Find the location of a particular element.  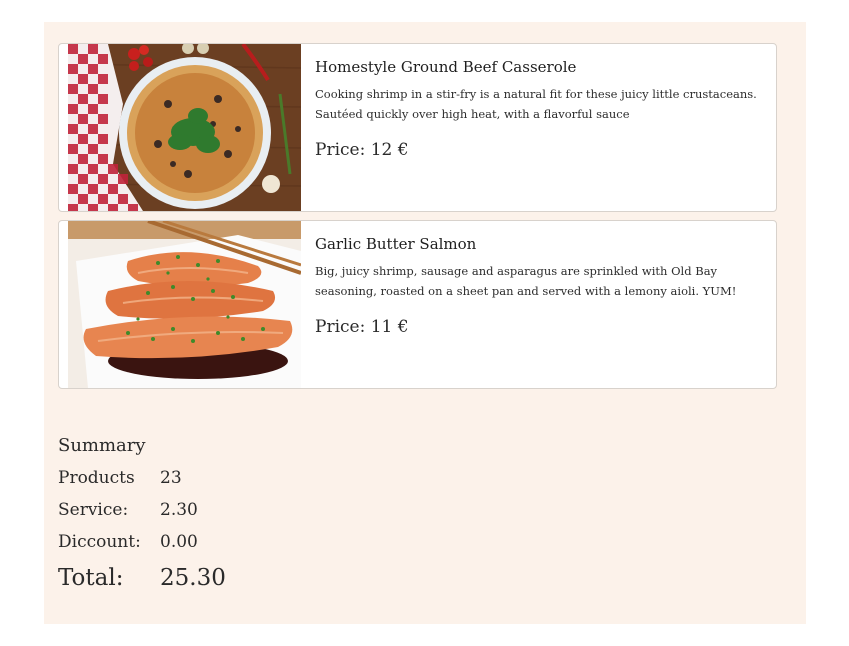

summary-products-value: 23 is located at coordinates (171, 478).